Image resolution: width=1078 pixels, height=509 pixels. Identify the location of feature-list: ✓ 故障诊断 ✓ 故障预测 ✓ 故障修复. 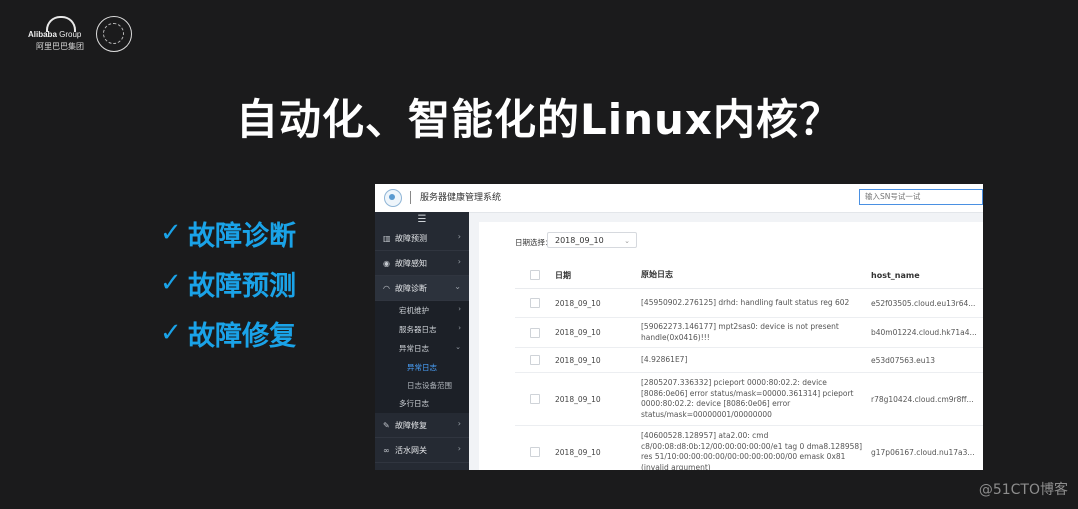
(228, 283).